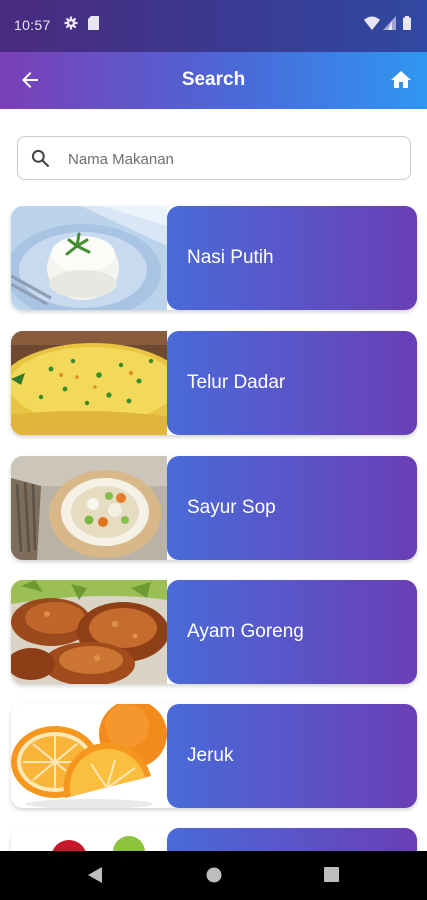 The height and width of the screenshot is (900, 427). I want to click on nav-back-icon, so click(95, 875).